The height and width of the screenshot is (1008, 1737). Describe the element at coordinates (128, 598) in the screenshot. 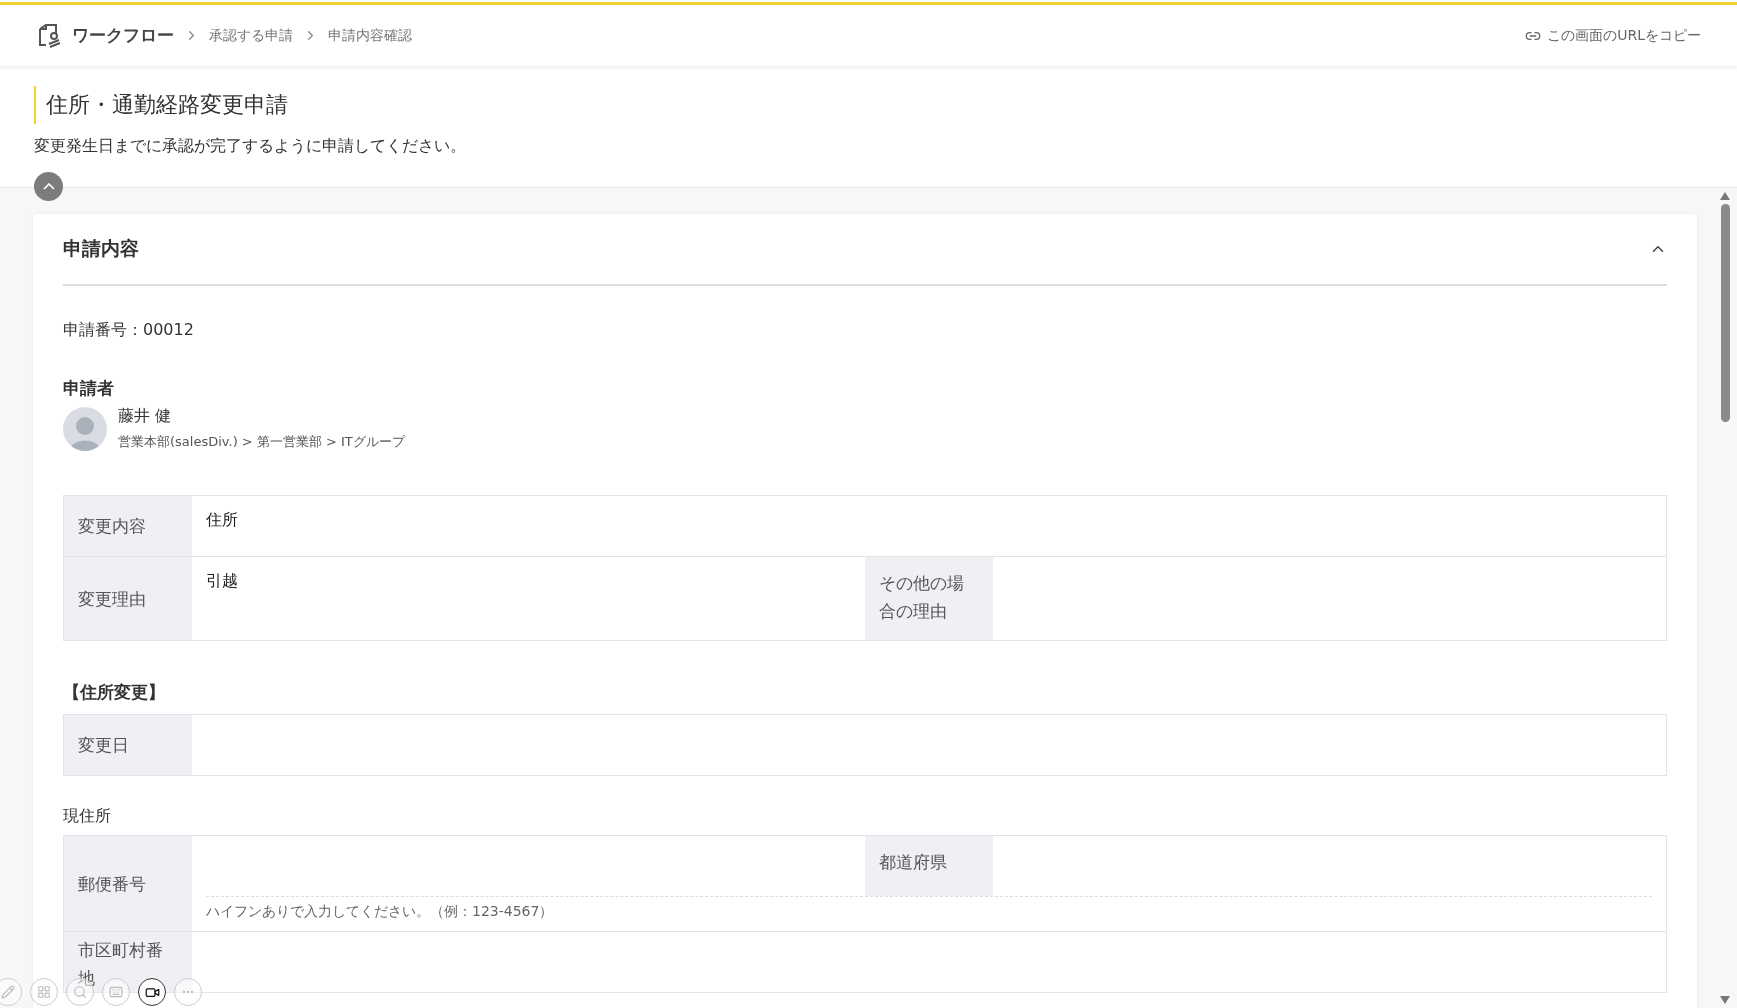

I see `field-label: 変更理由` at that location.